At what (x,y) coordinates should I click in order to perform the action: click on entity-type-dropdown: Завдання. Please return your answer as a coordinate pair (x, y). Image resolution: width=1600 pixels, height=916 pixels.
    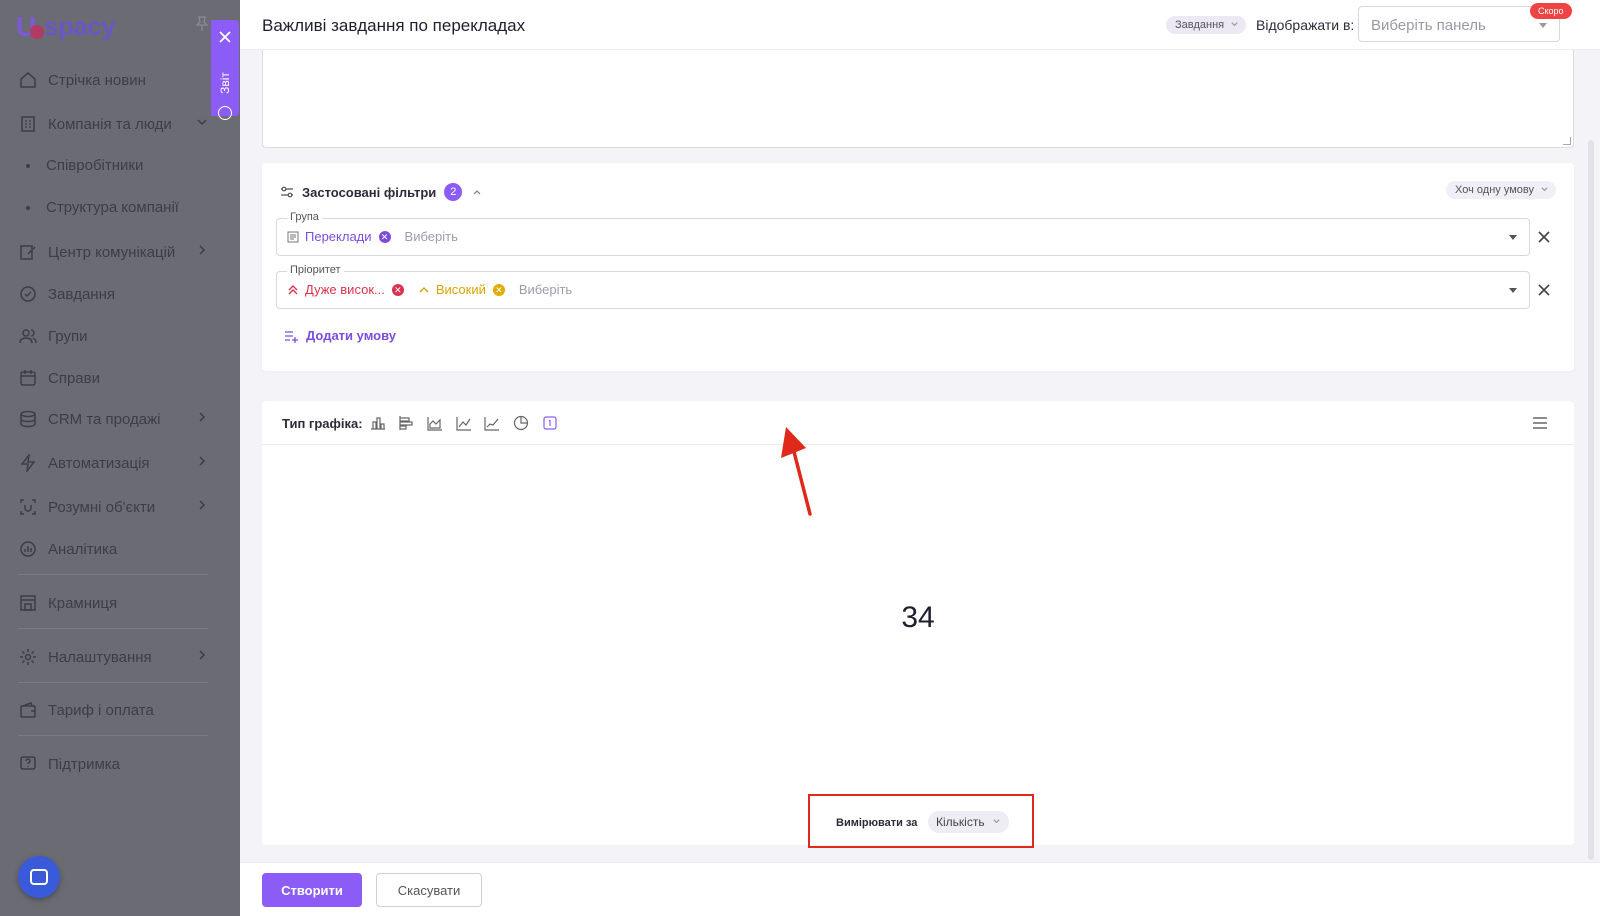
    Looking at the image, I should click on (1206, 25).